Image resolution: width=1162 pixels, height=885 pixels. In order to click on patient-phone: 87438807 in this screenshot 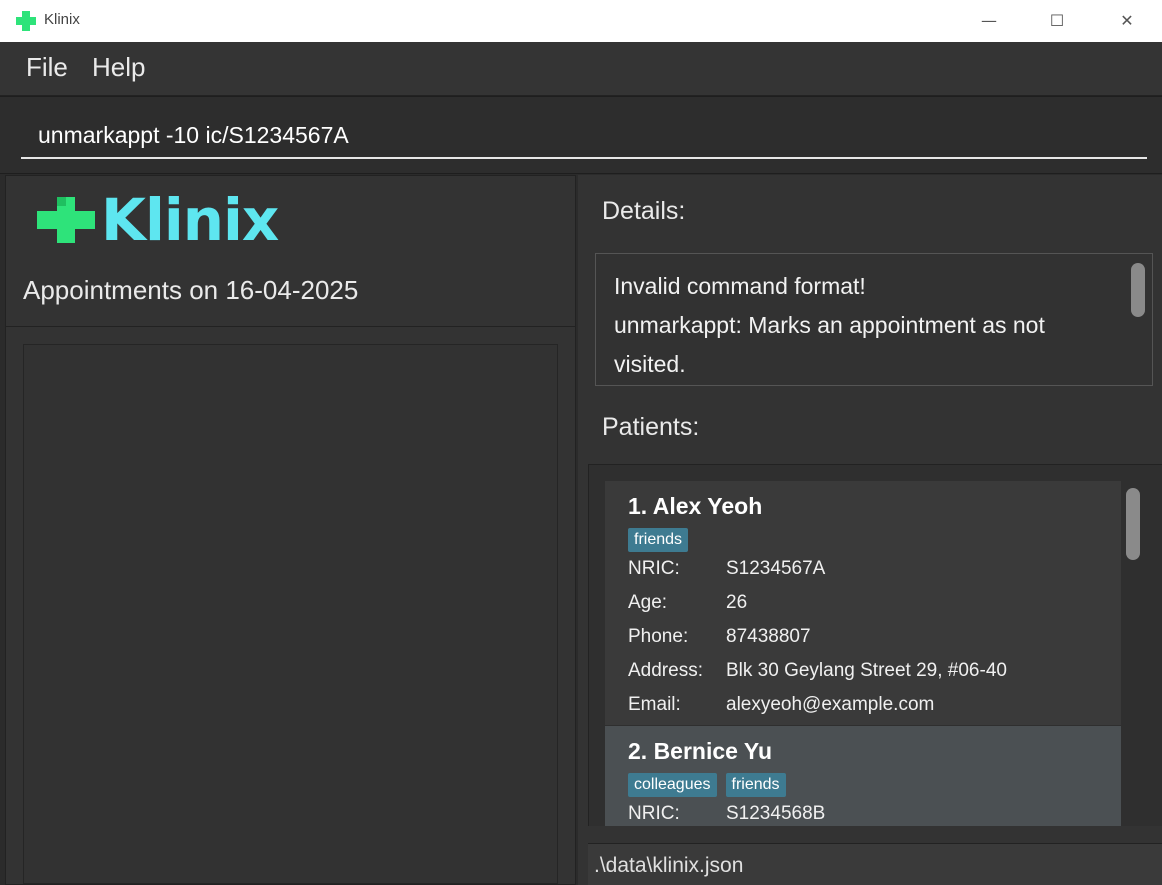, I will do `click(768, 636)`.